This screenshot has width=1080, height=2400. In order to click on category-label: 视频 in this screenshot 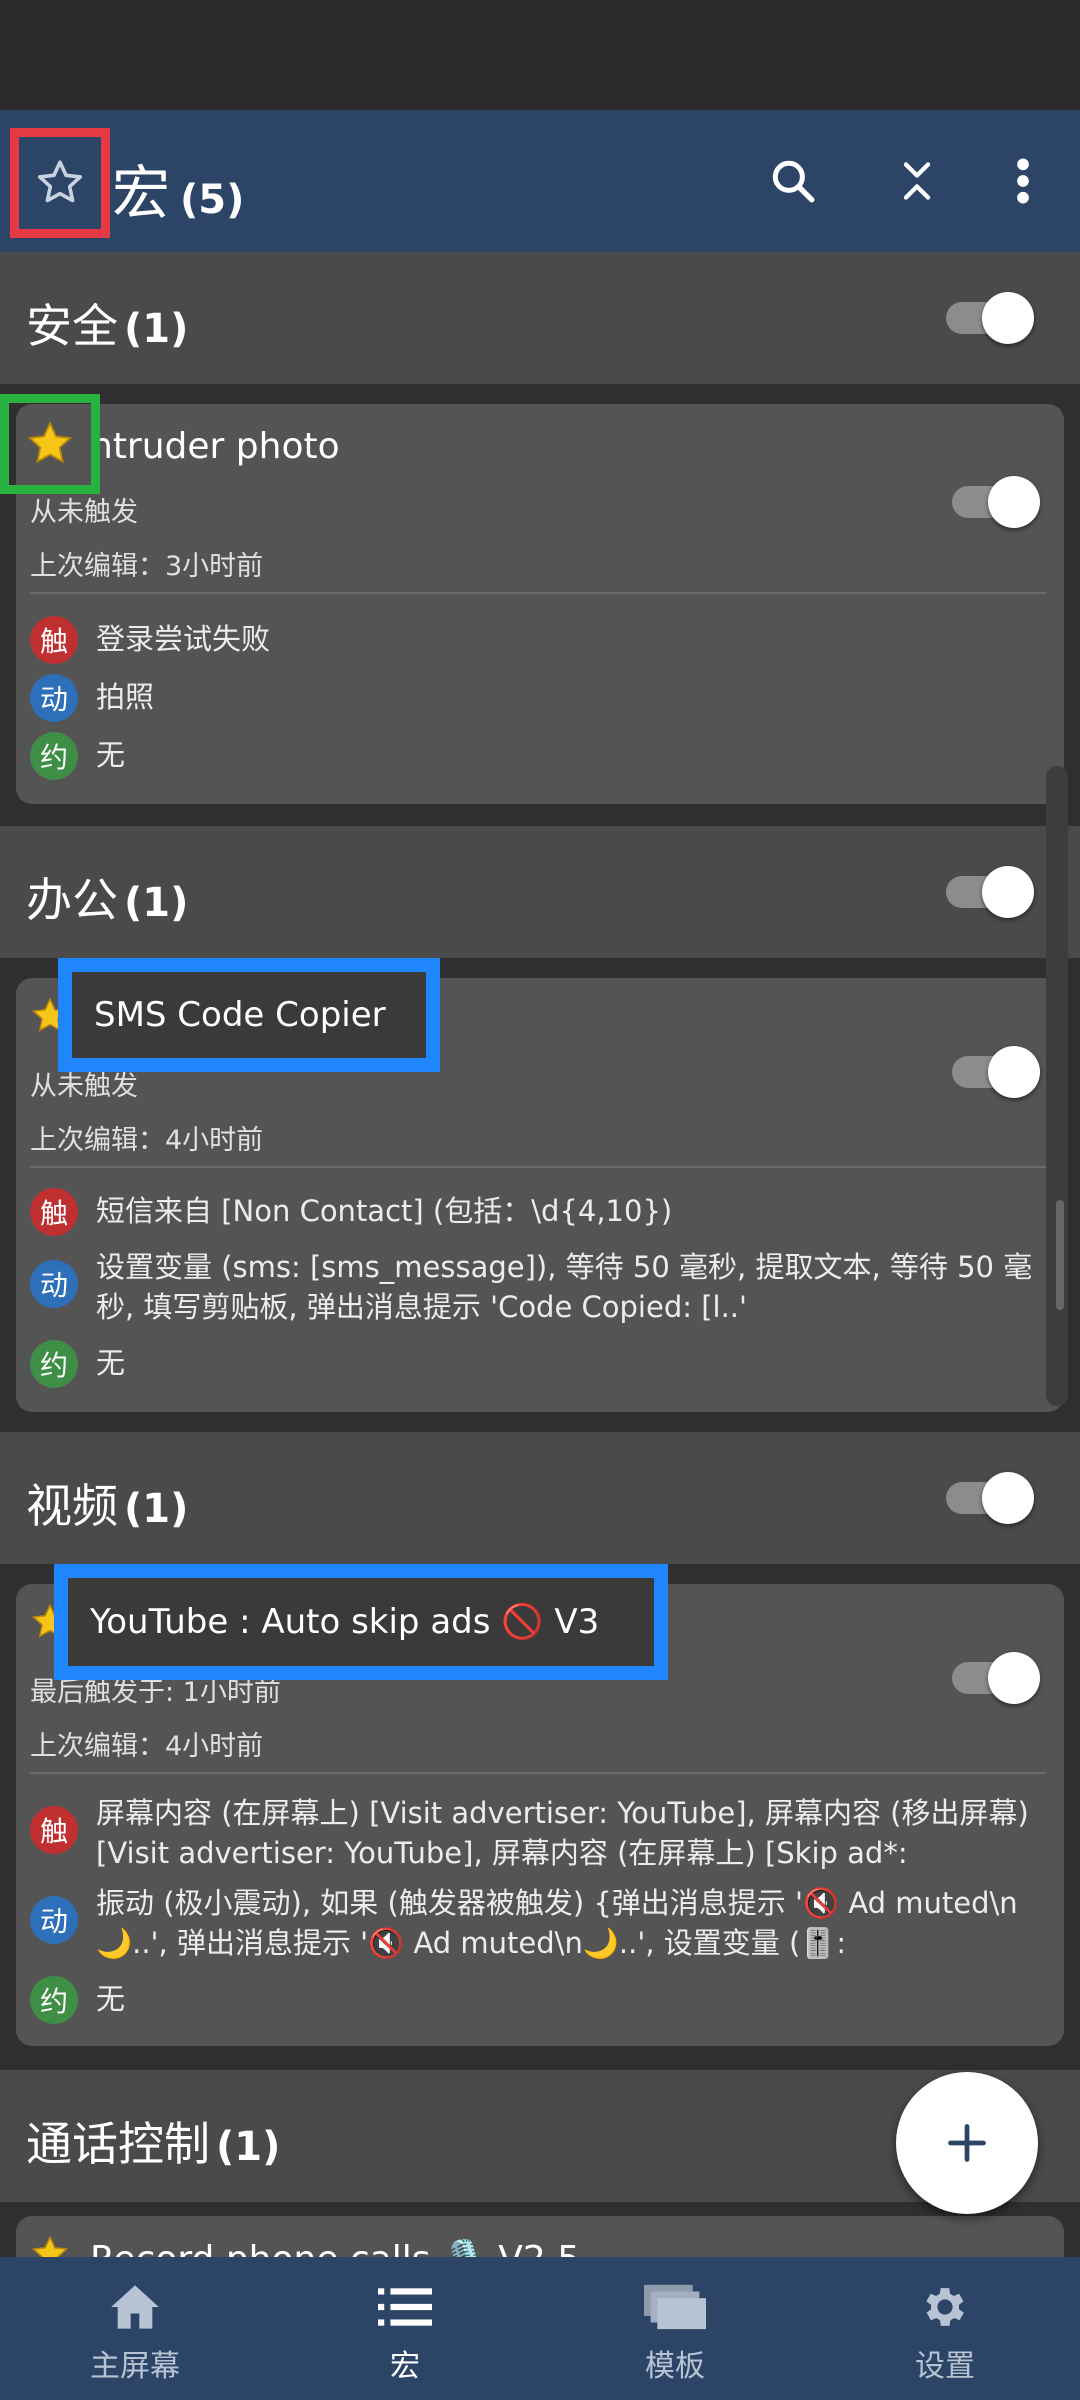, I will do `click(72, 1506)`.